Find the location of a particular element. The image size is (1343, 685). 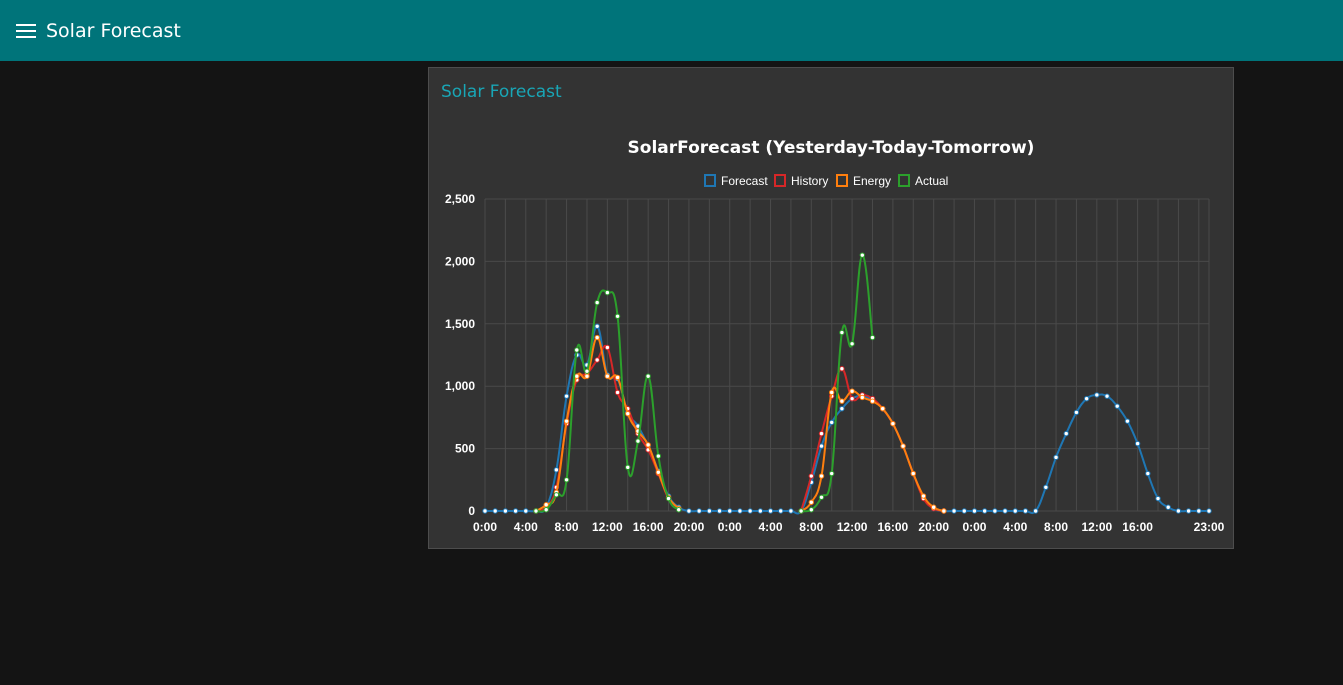

x-tick-label: 0:00 is located at coordinates (485, 527).